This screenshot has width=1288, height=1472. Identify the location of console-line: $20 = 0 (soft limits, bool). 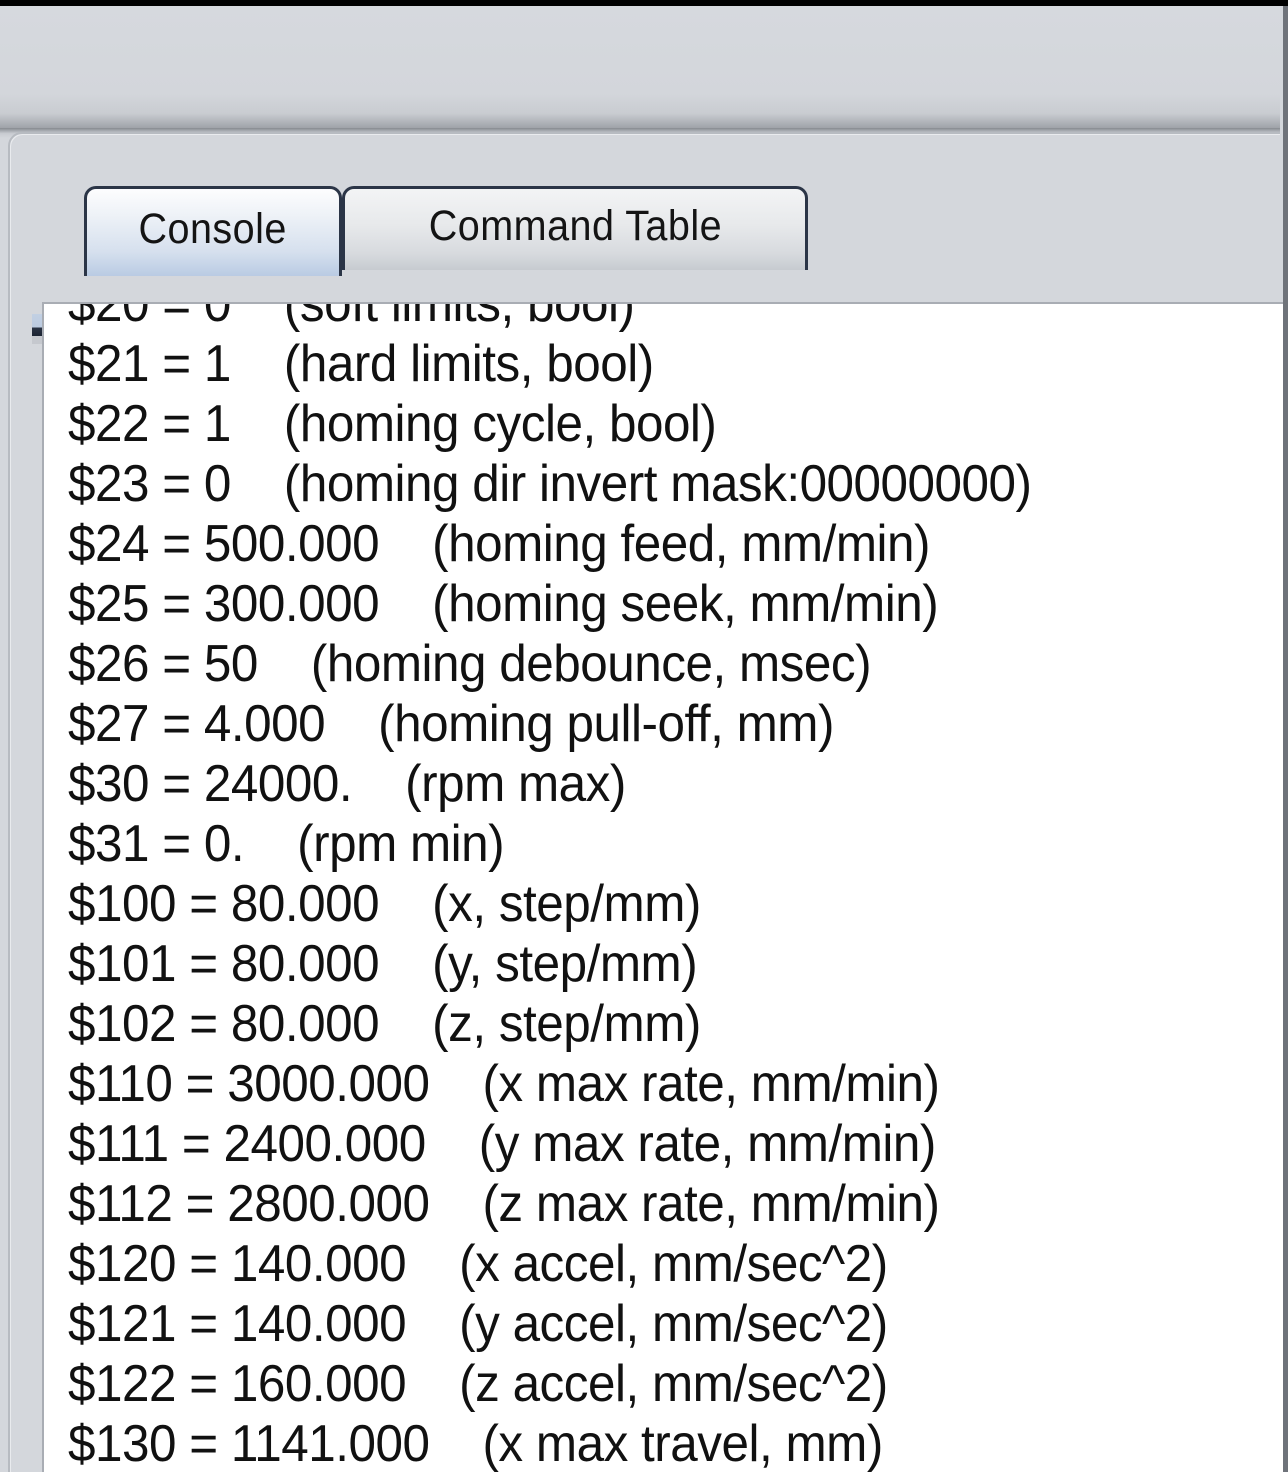
(351, 317).